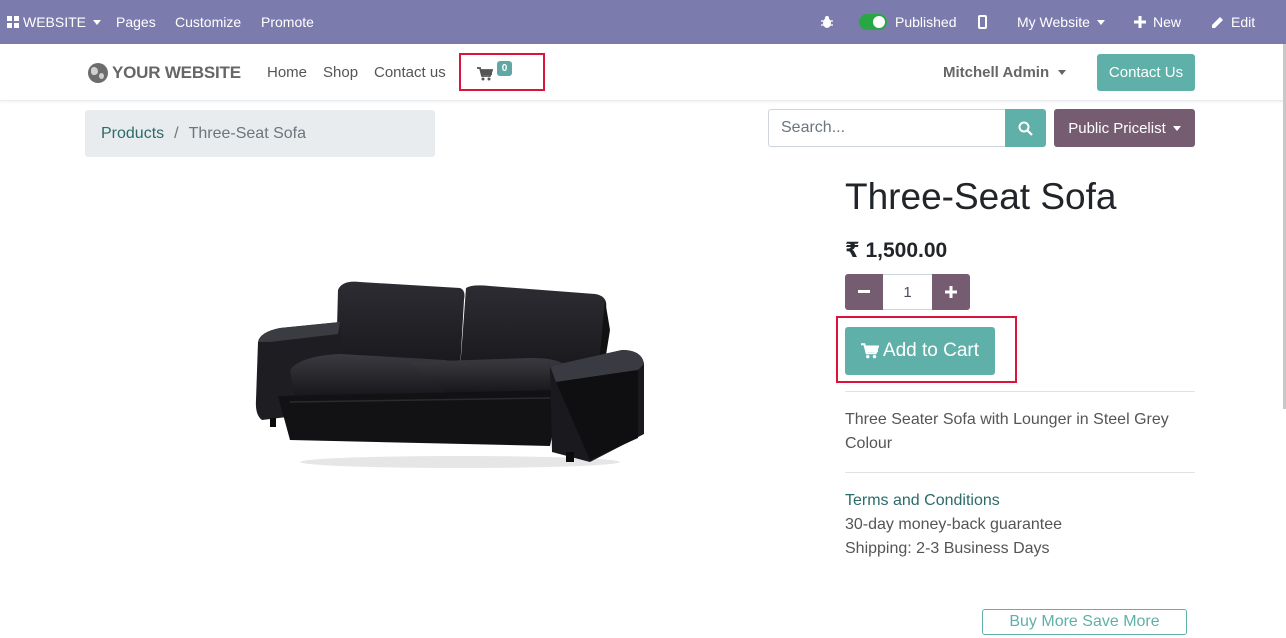 The image size is (1286, 638). Describe the element at coordinates (947, 548) in the screenshot. I see `shipping-text: Shipping: 2-3 Business Days` at that location.